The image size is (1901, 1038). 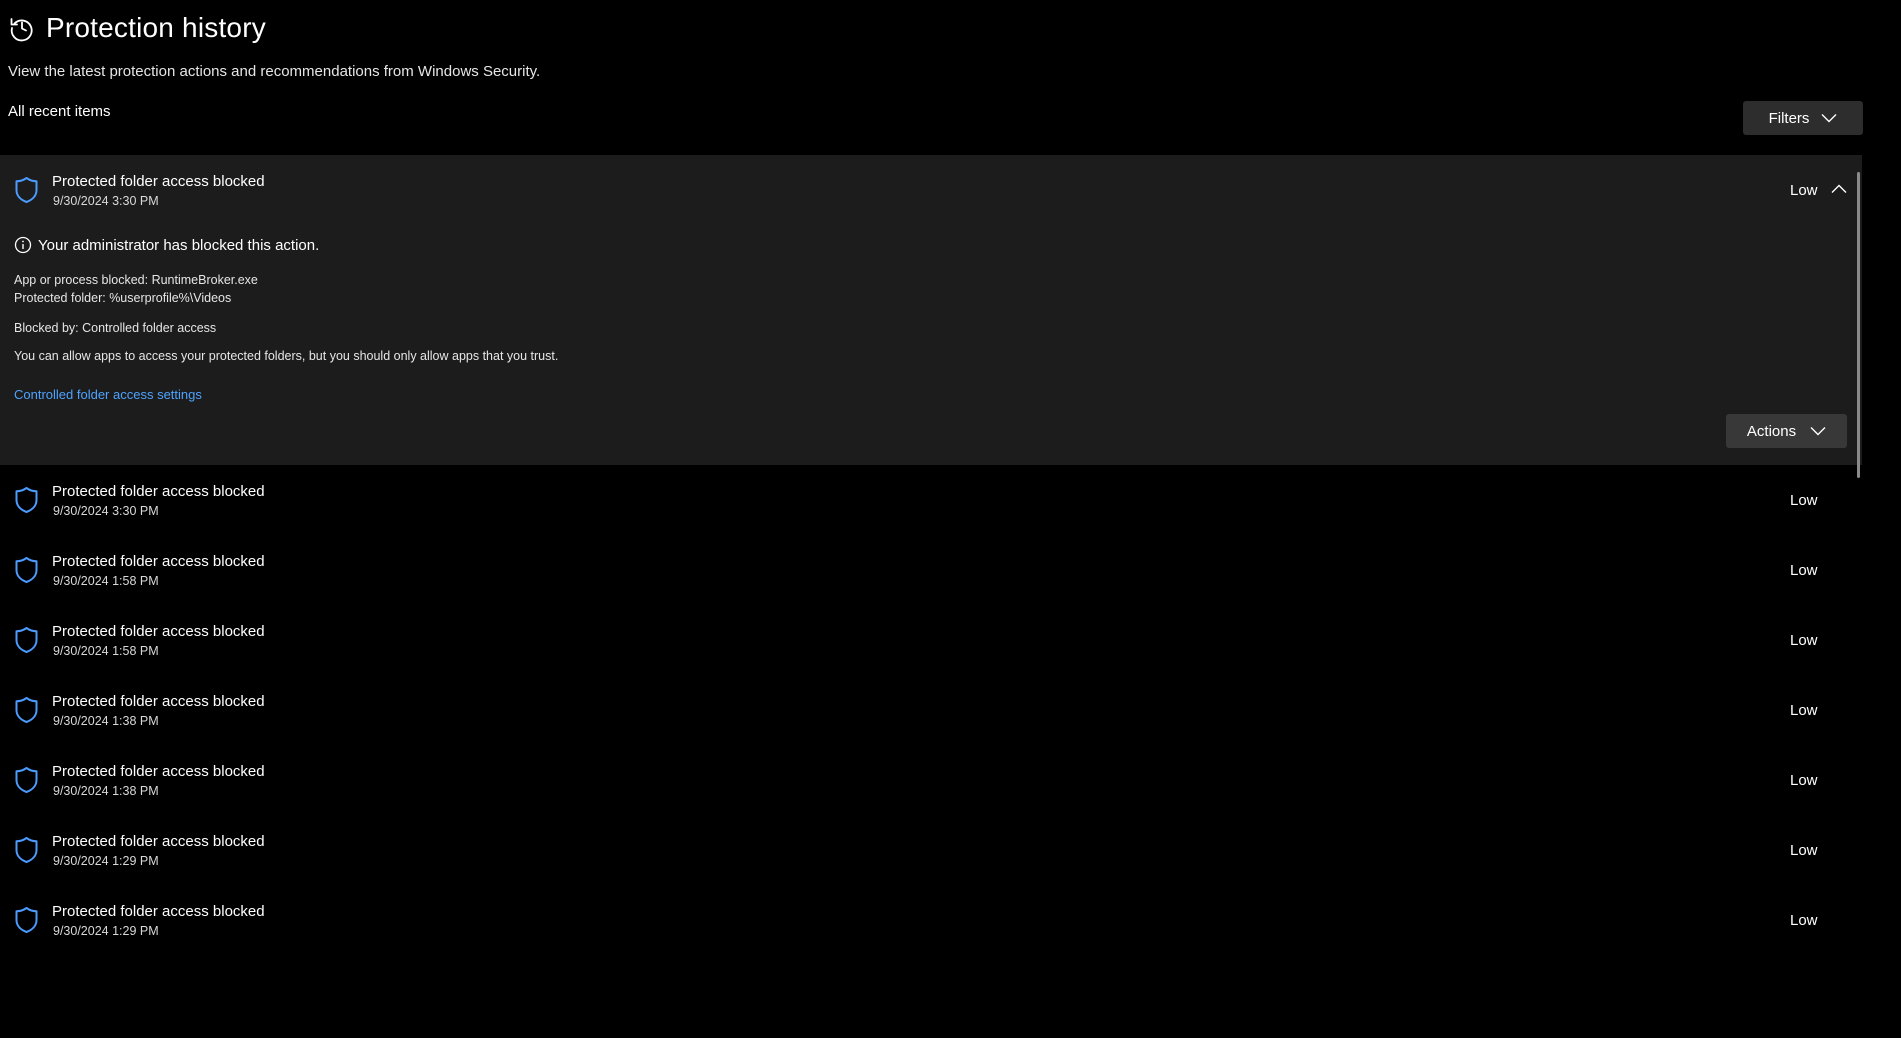 I want to click on page-title: Protection history, so click(x=156, y=27).